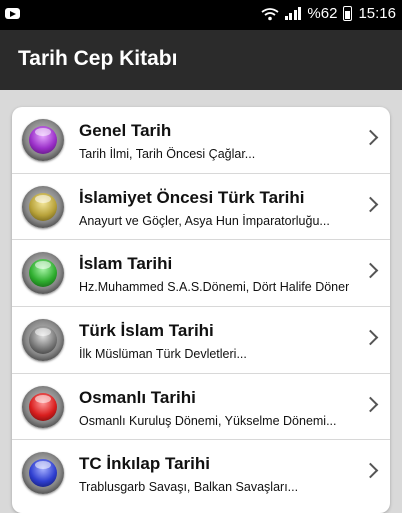 This screenshot has width=402, height=513. What do you see at coordinates (322, 13) in the screenshot?
I see `battery-percent: %62` at bounding box center [322, 13].